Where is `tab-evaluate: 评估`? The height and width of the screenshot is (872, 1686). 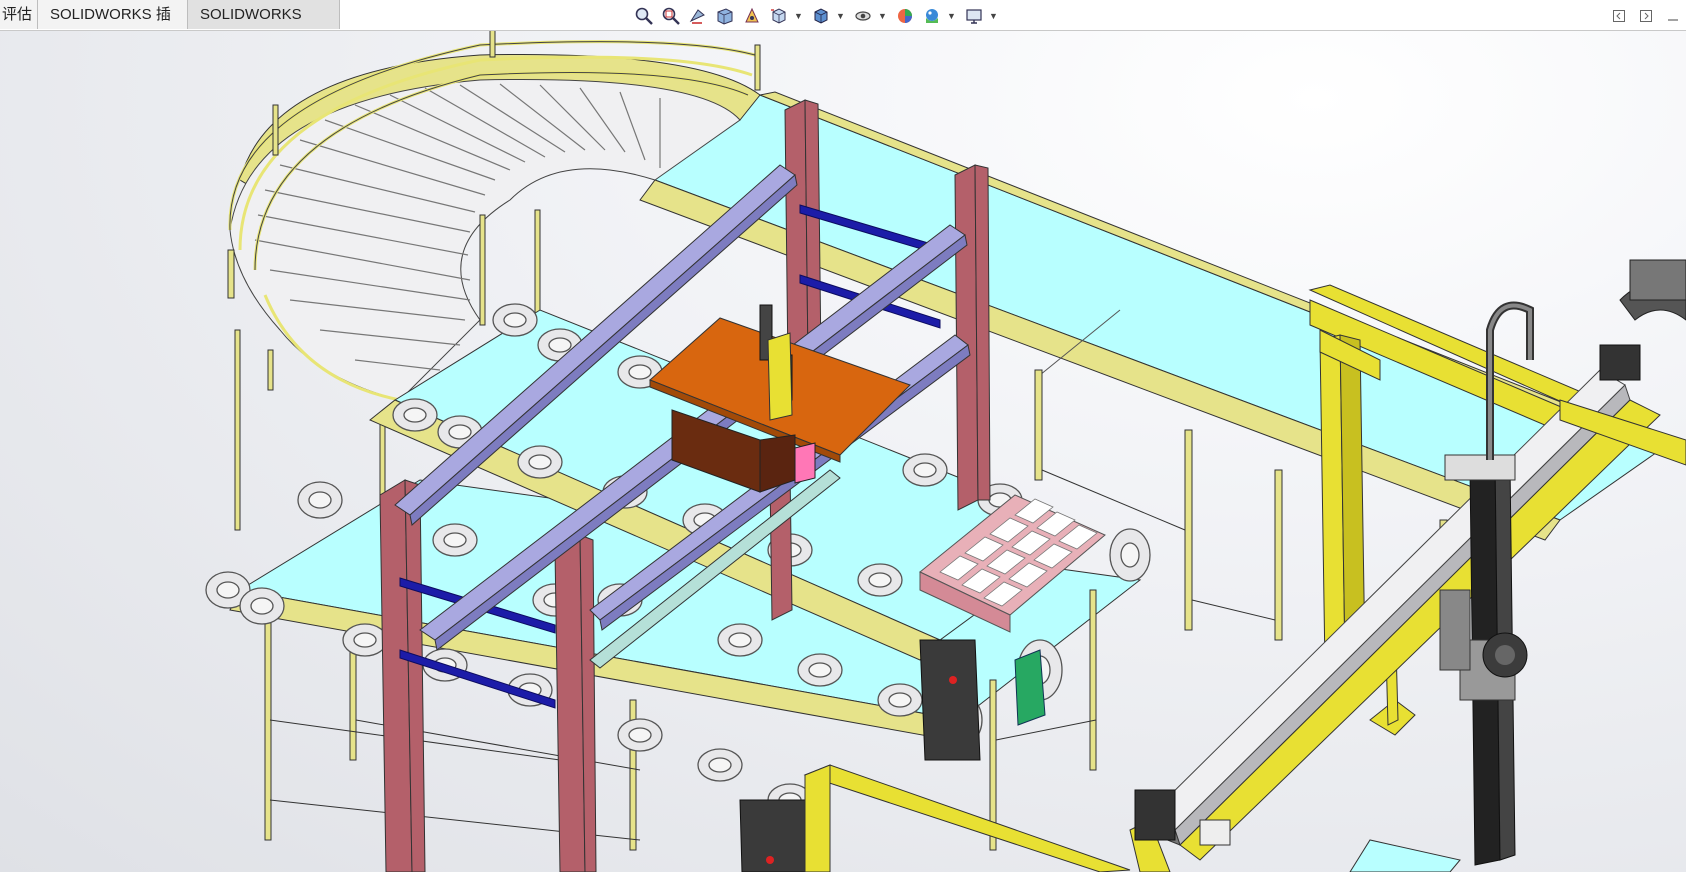 tab-evaluate: 评估 is located at coordinates (19, 14).